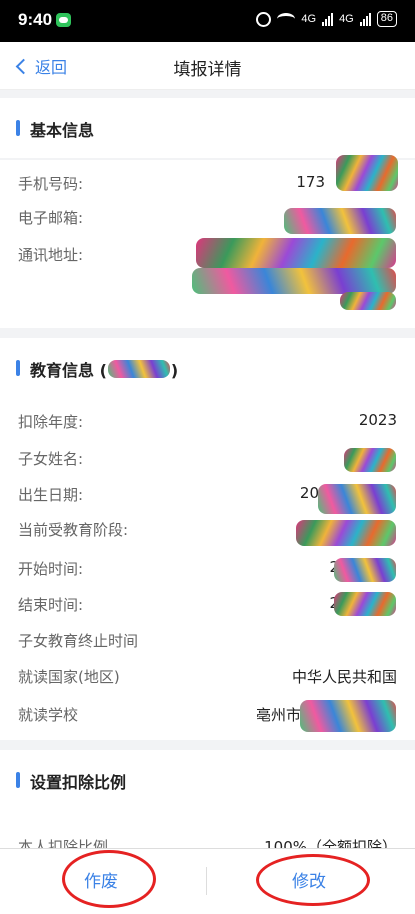 The image size is (415, 914). I want to click on wifi-icon, so click(286, 19).